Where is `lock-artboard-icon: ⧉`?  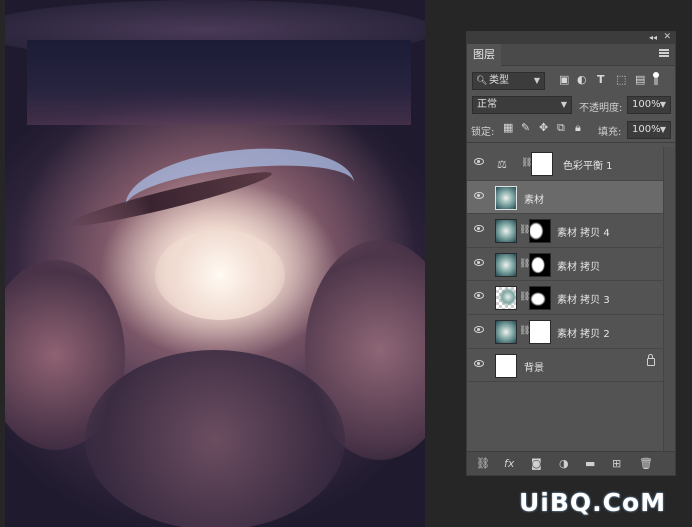 lock-artboard-icon: ⧉ is located at coordinates (561, 128).